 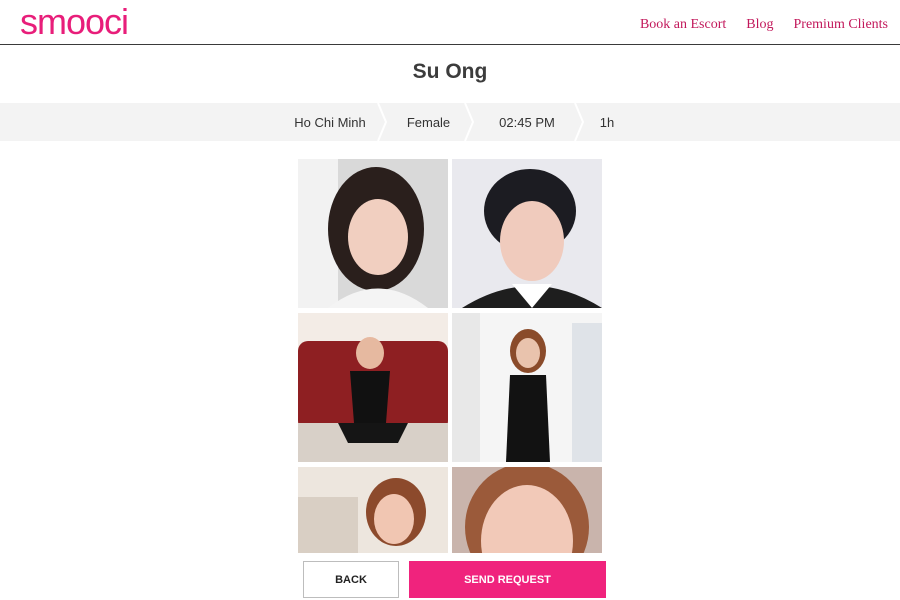 What do you see at coordinates (527, 122) in the screenshot?
I see `time-label: 02:45 PM` at bounding box center [527, 122].